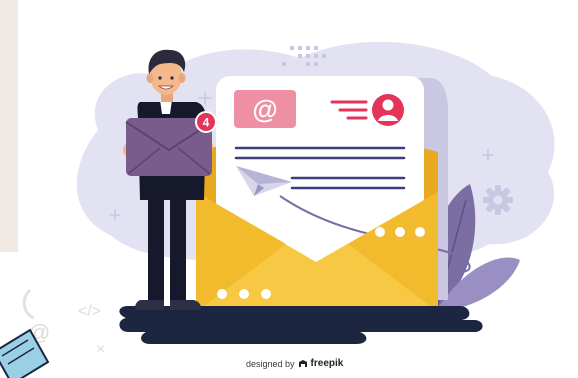 The width and height of the screenshot is (578, 378). I want to click on user-avatar-icon, so click(388, 110).